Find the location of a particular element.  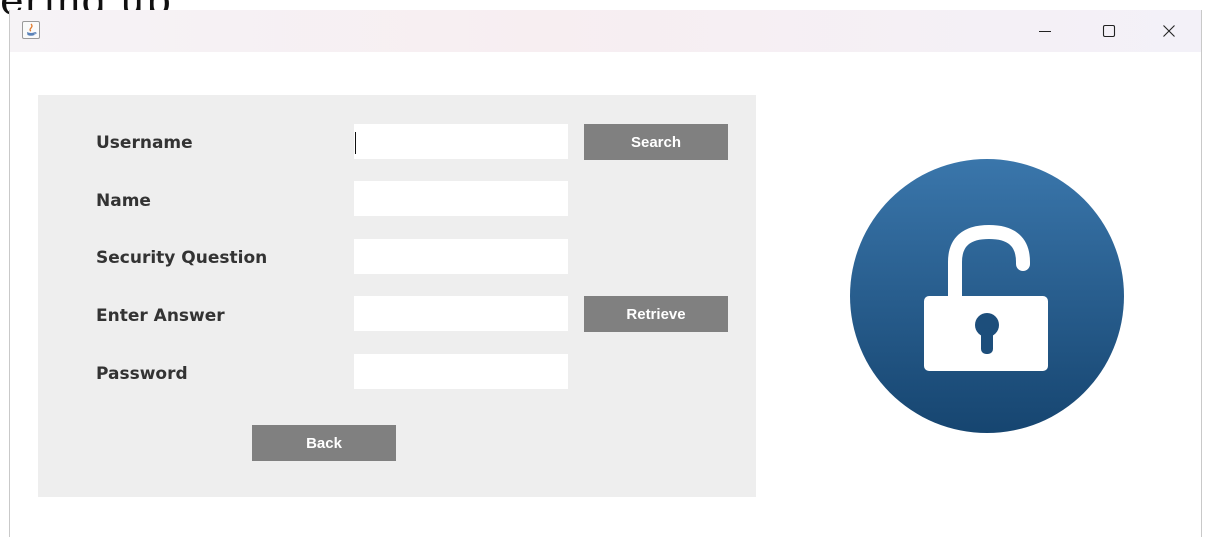

name-field is located at coordinates (461, 198).